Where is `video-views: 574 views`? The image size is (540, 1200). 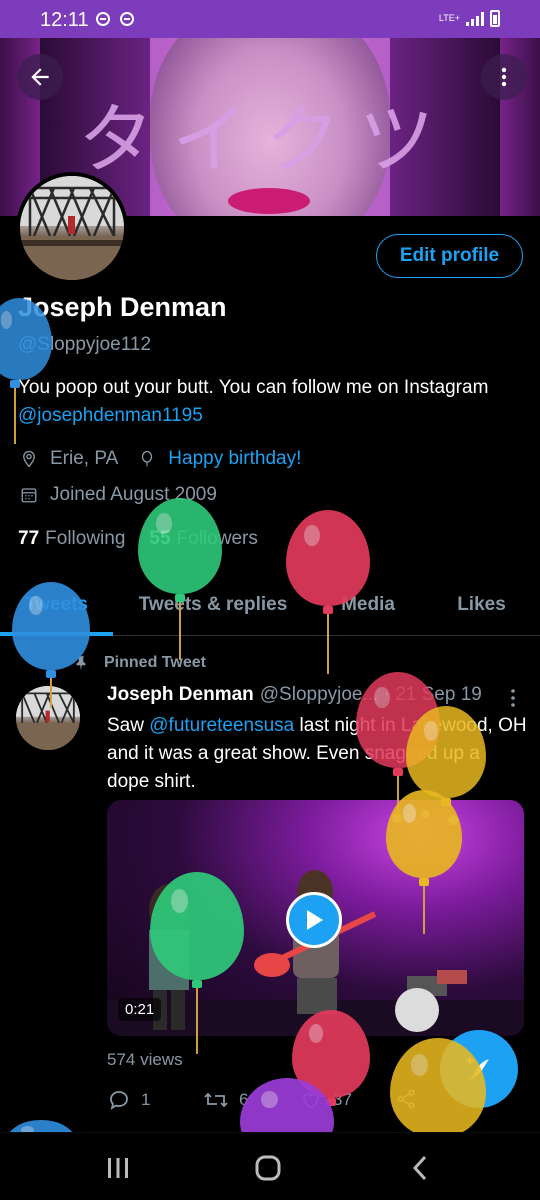
video-views: 574 views is located at coordinates (145, 1059).